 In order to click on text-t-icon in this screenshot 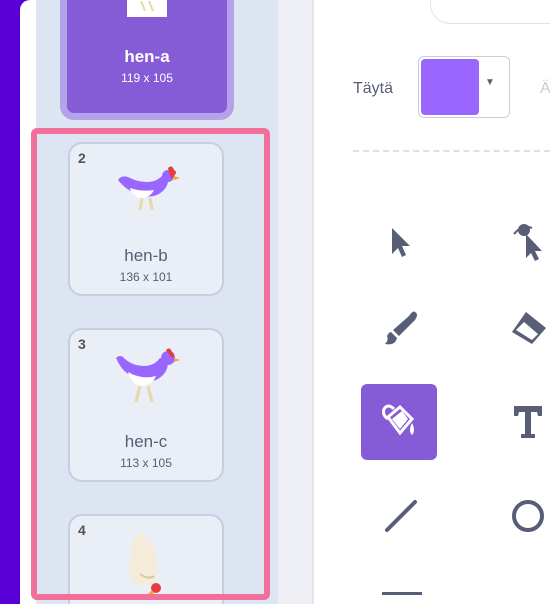, I will do `click(528, 422)`.